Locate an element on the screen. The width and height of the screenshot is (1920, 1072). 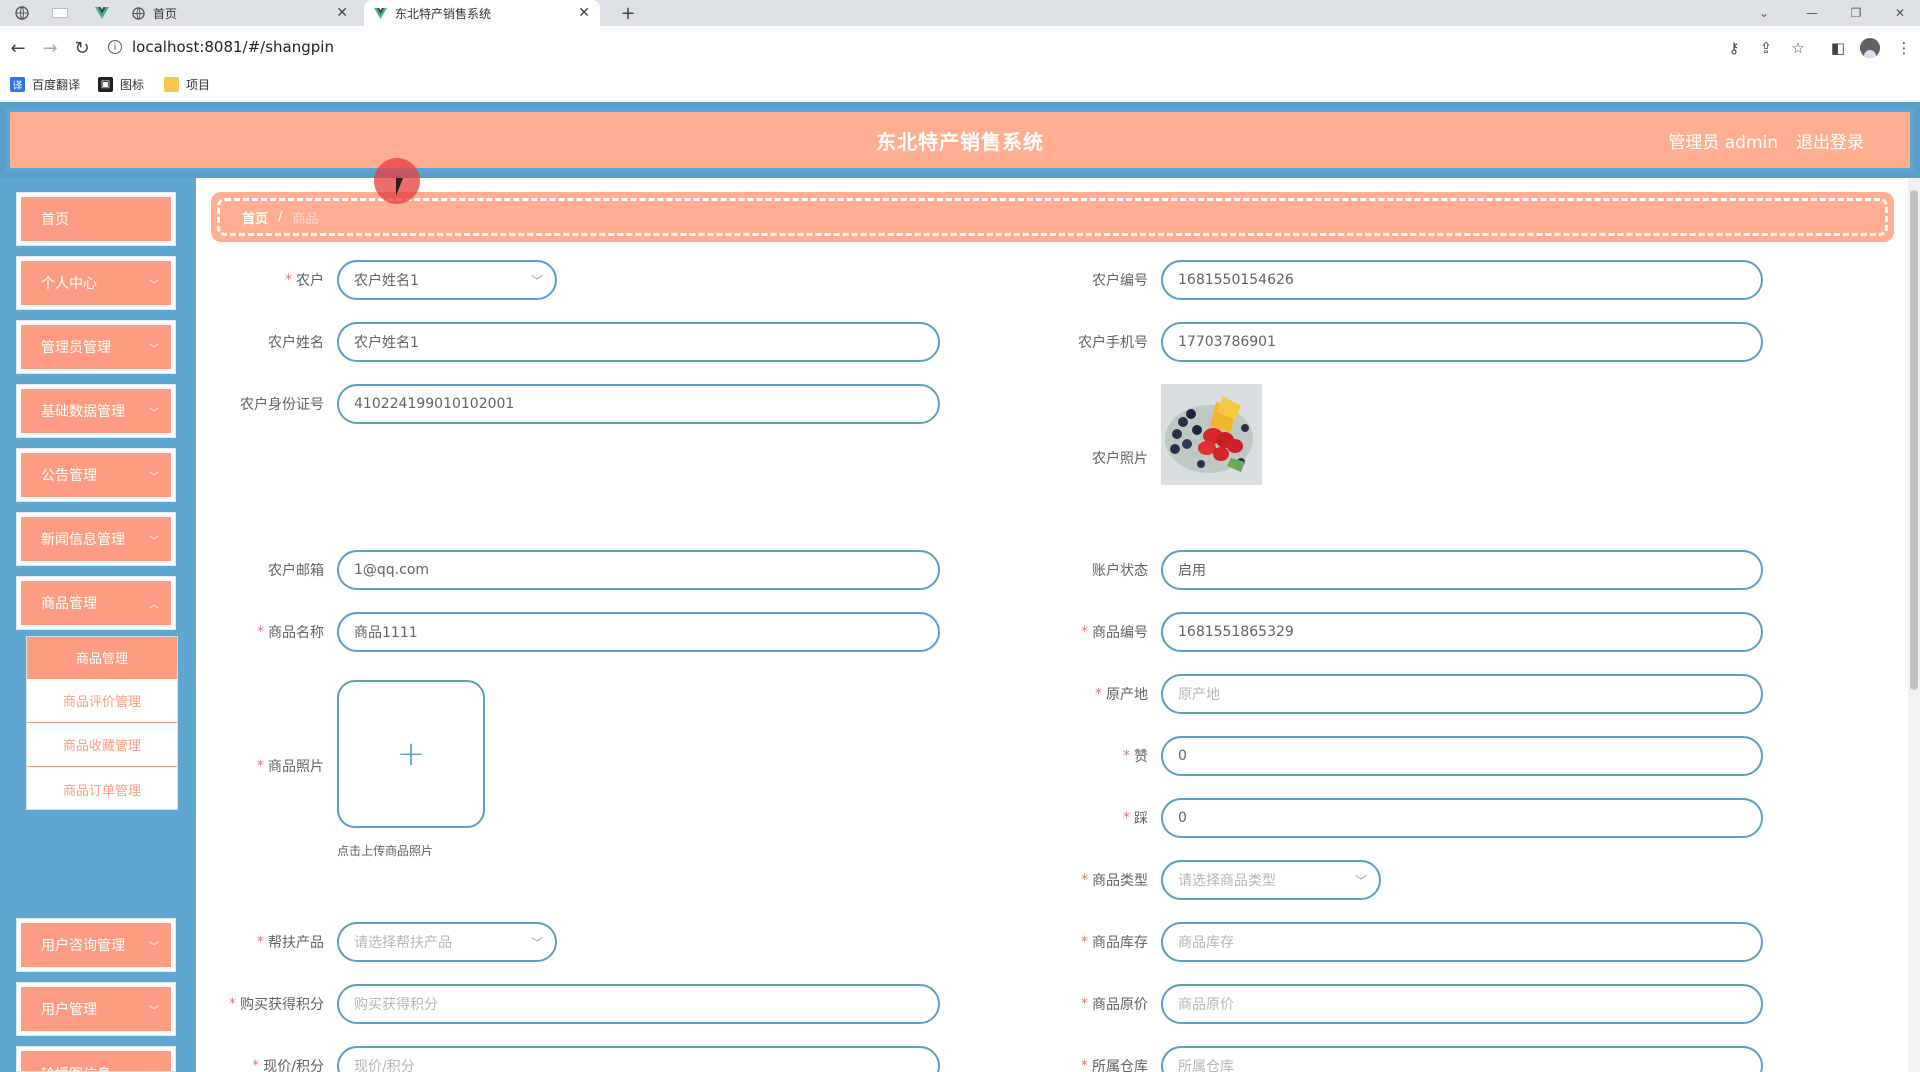
cai-label: * 踩 is located at coordinates (1135, 818).